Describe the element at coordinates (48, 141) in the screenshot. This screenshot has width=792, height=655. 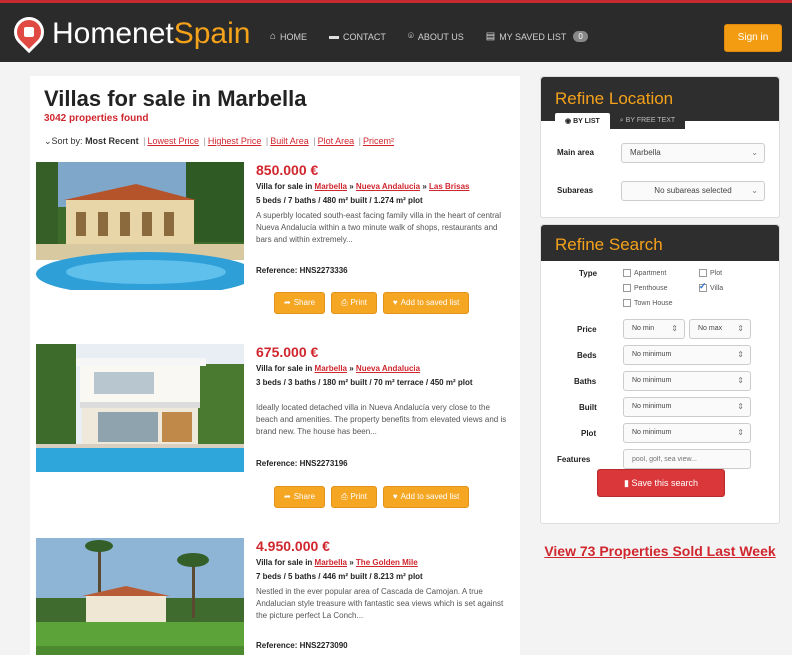
I see `sort-chevron-icon: ⌄` at that location.